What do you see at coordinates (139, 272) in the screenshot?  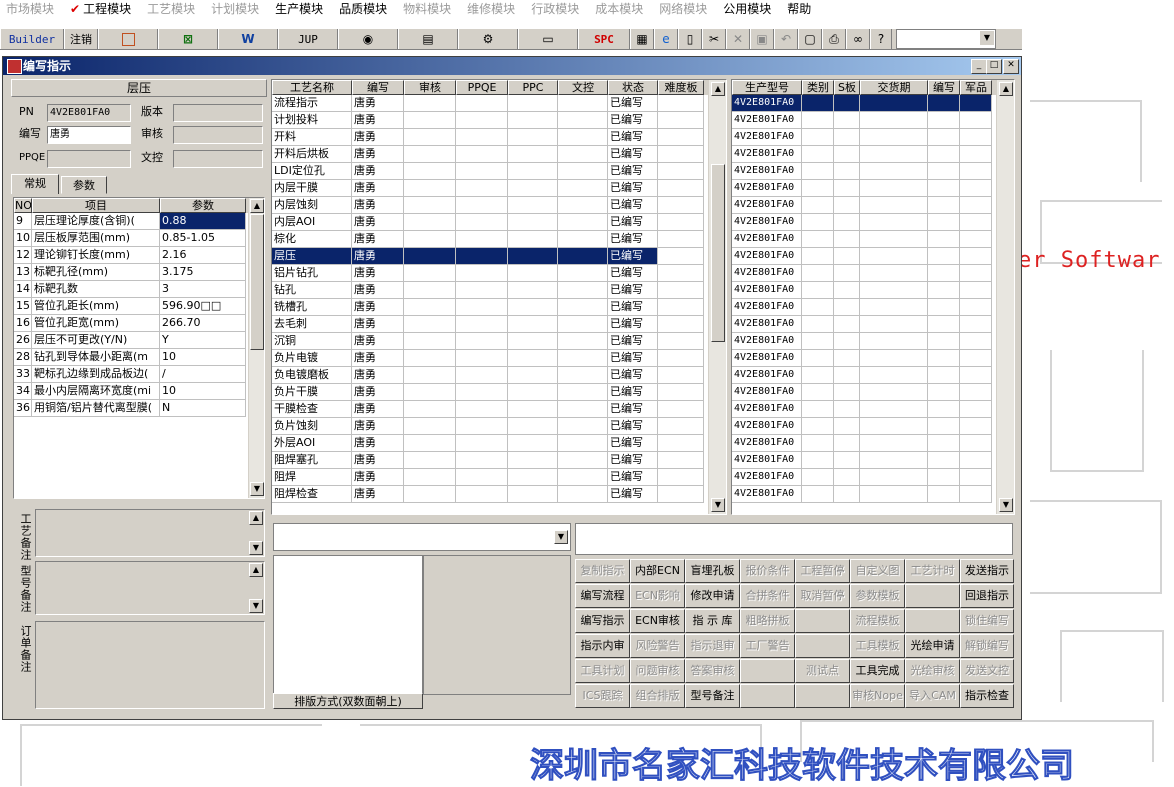 I see `table-row: 13 标靶孔径(mm) 3.175` at bounding box center [139, 272].